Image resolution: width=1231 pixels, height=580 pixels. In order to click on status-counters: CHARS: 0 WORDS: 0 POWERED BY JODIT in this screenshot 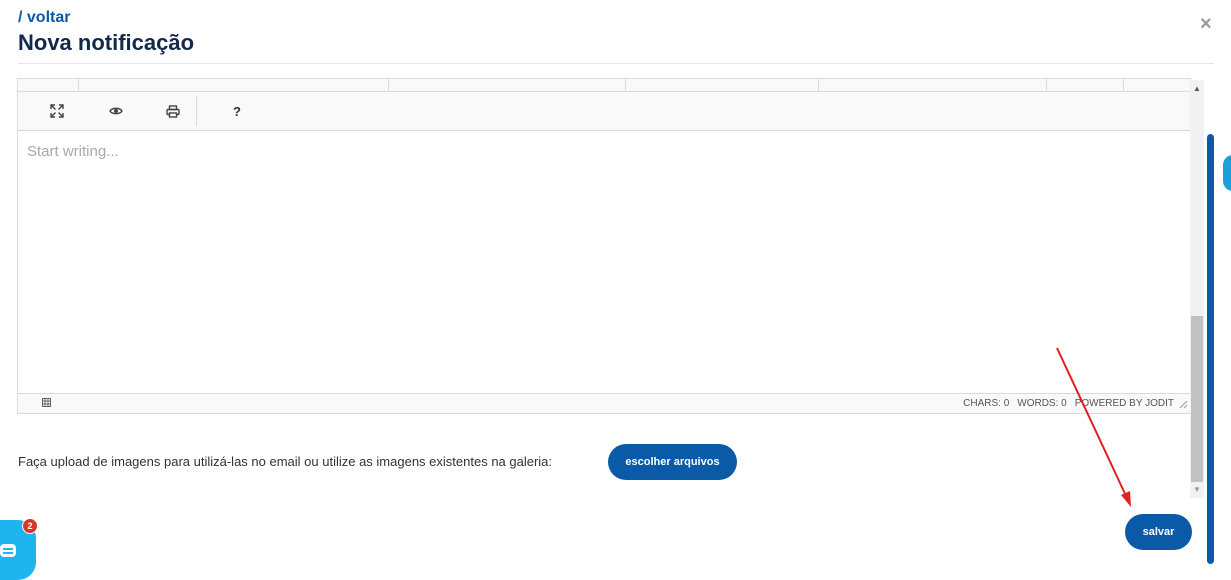, I will do `click(1068, 403)`.